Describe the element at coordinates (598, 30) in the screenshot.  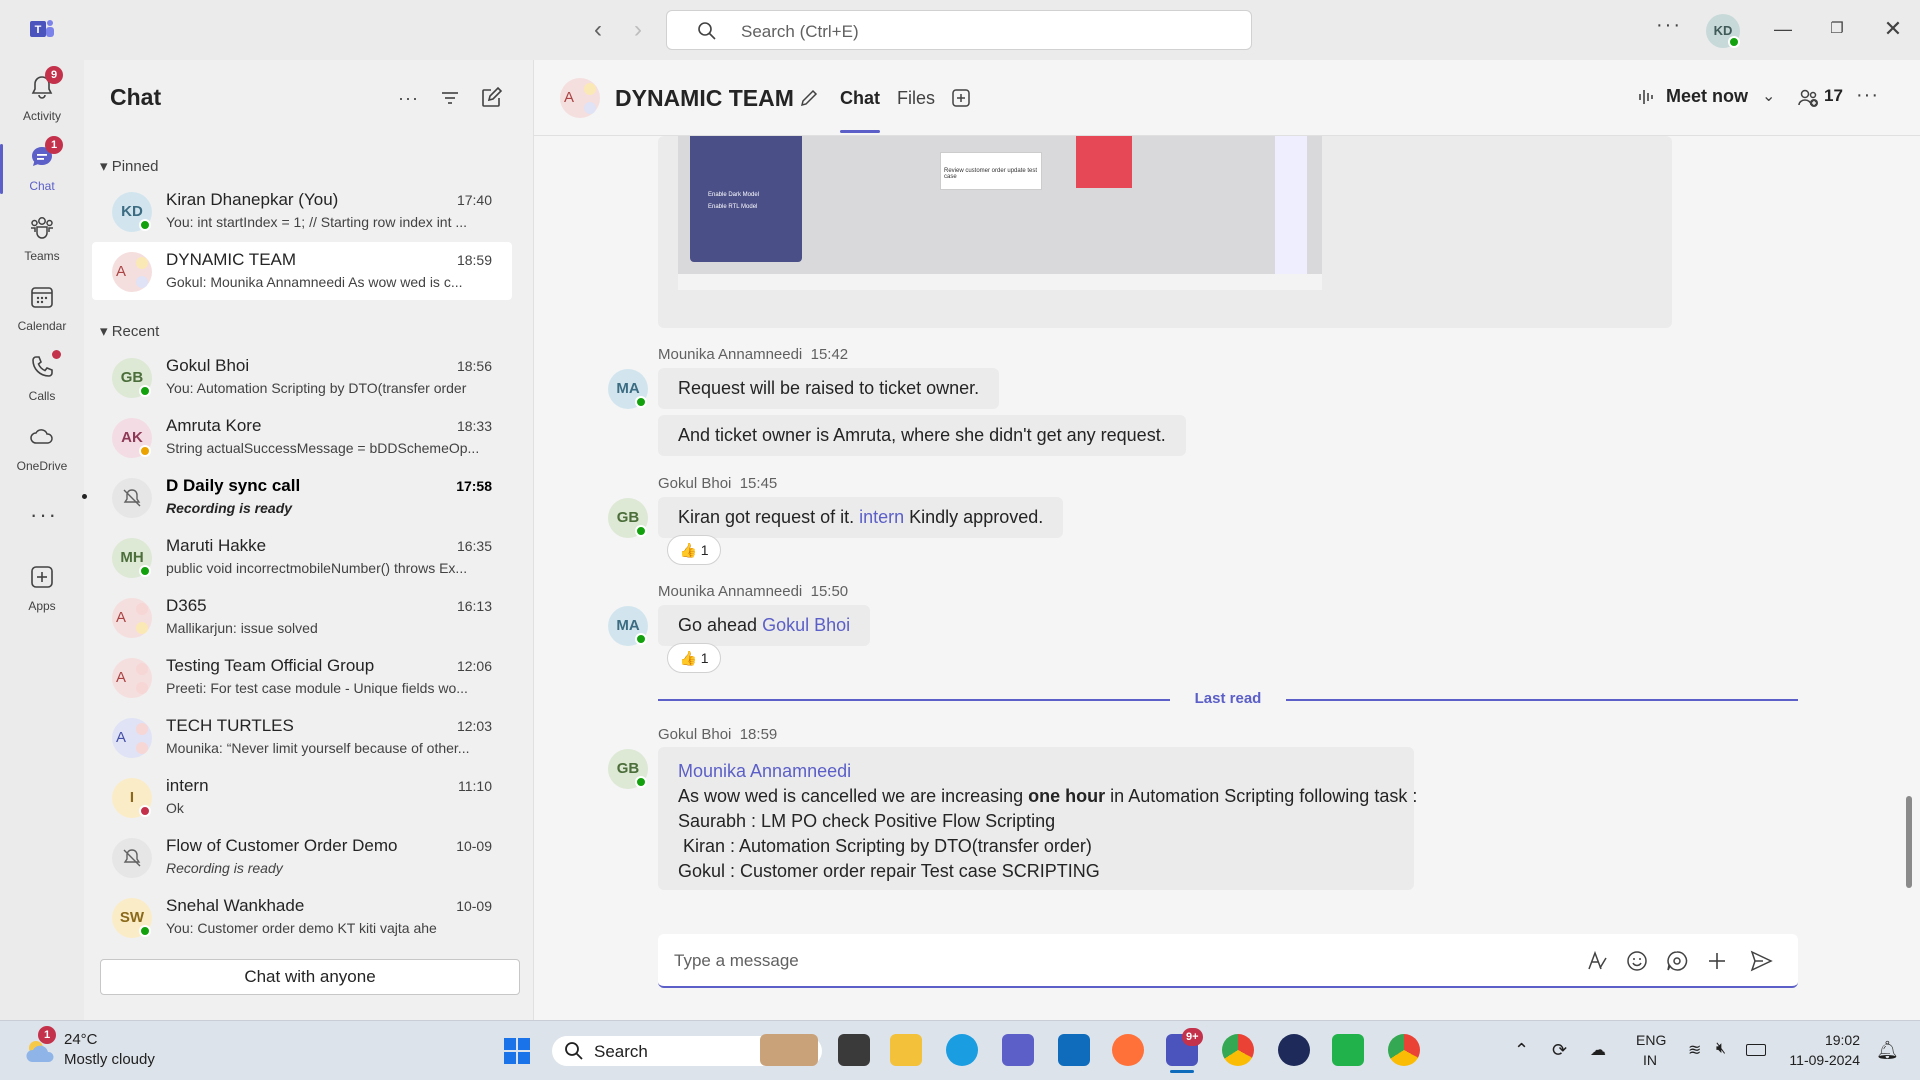
I see `back-arrow-icon: ‹` at that location.